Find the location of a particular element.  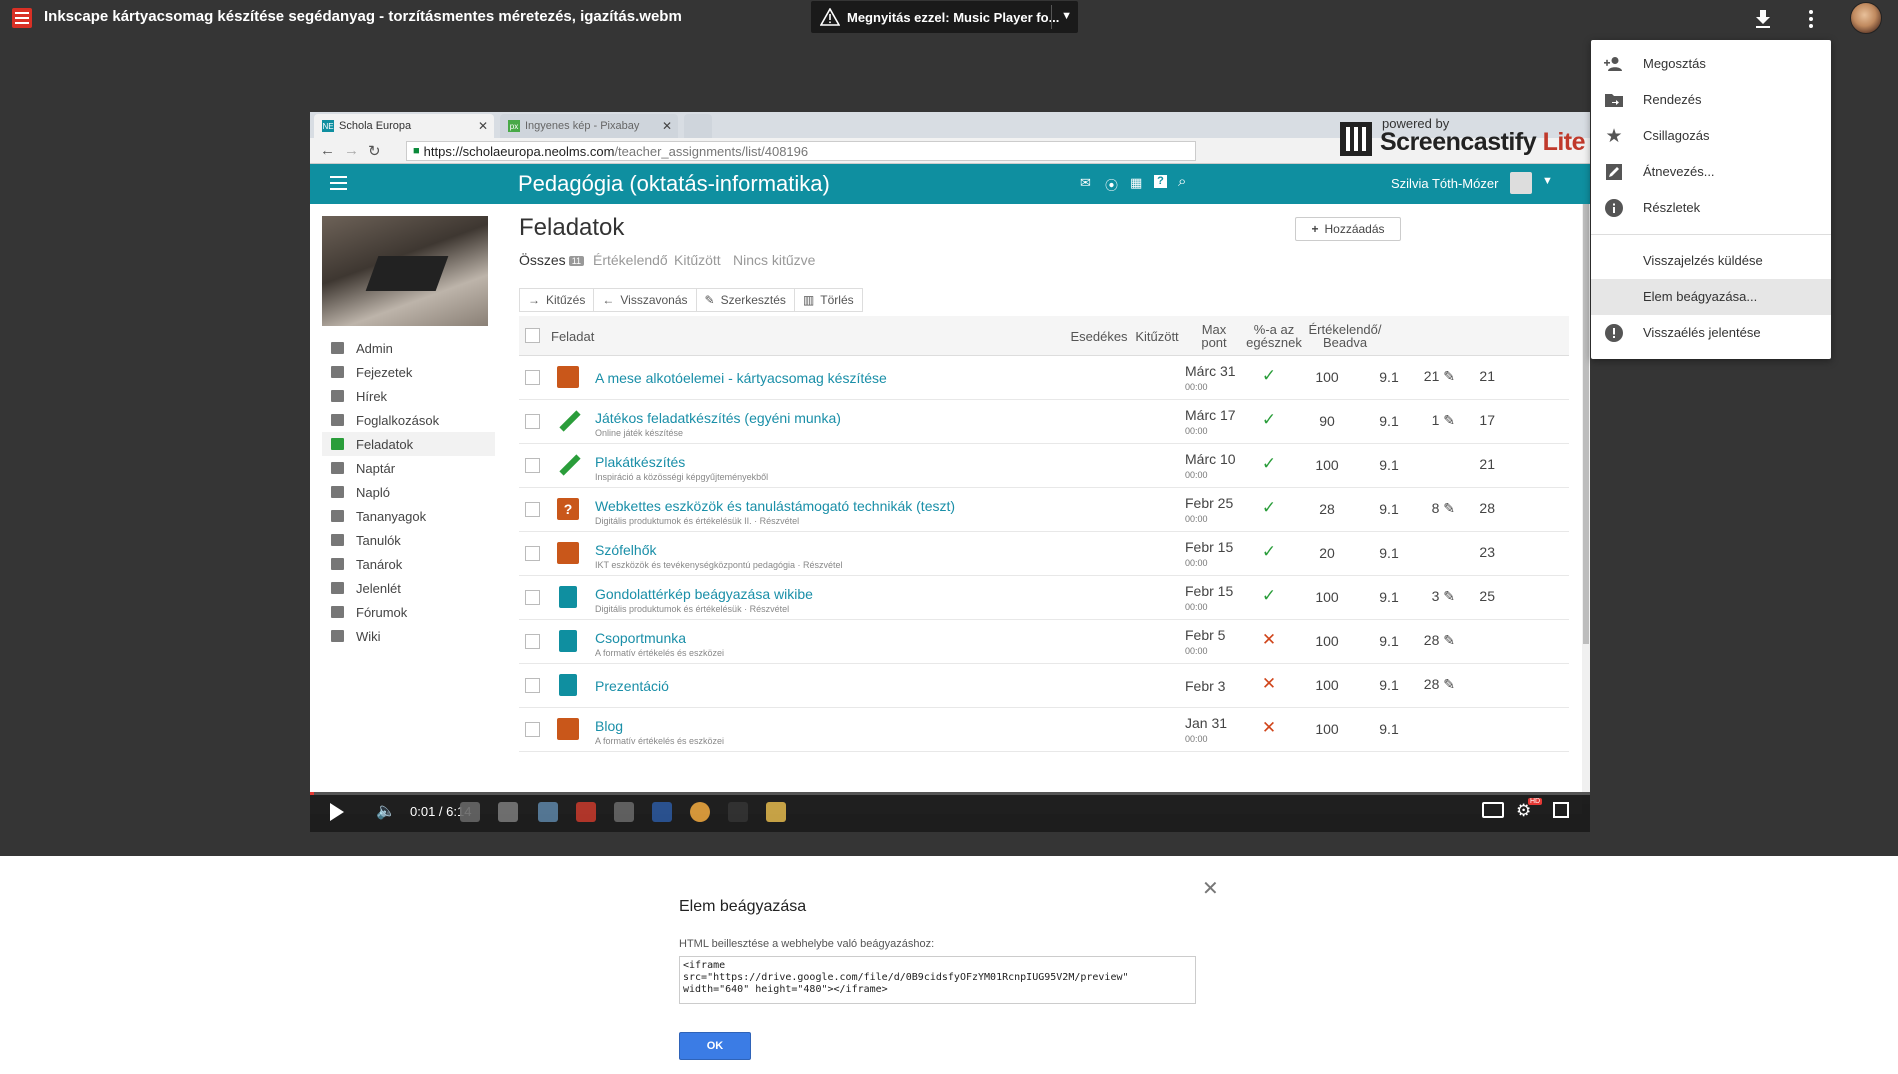

tab-published: Kitűzött is located at coordinates (697, 260).